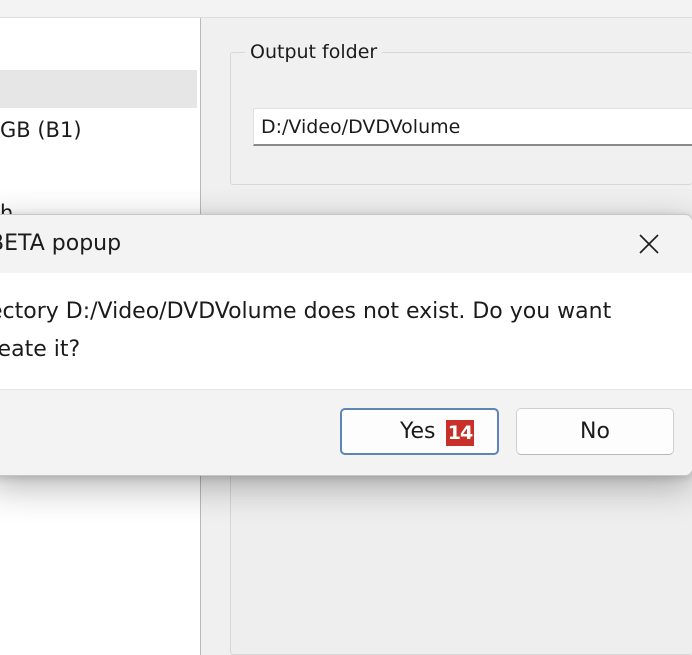 The height and width of the screenshot is (655, 692). Describe the element at coordinates (460, 433) in the screenshot. I see `countdown-badge: 14` at that location.